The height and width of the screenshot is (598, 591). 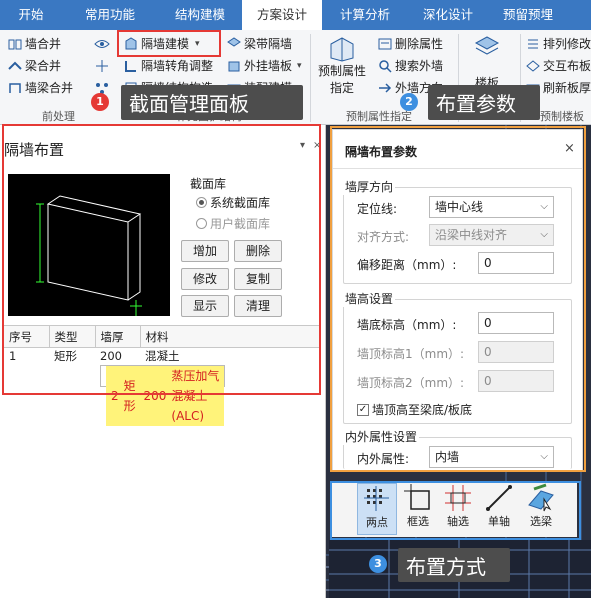 I want to click on user-library-radio: 用户截面库, so click(x=233, y=223).